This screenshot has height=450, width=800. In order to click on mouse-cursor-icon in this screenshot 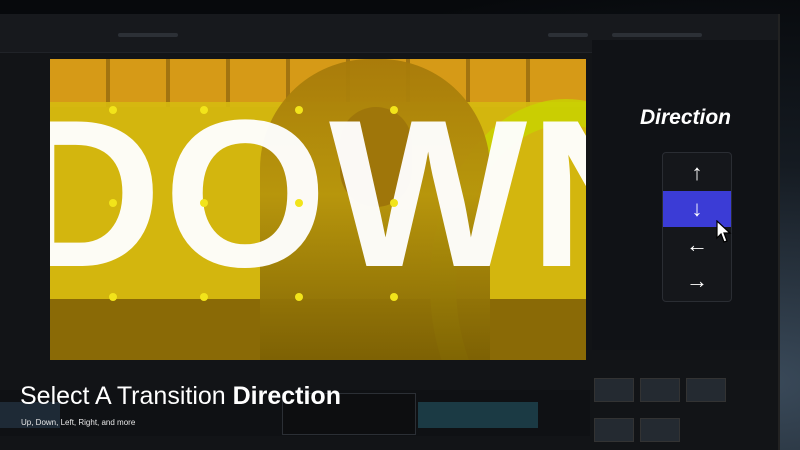, I will do `click(724, 234)`.